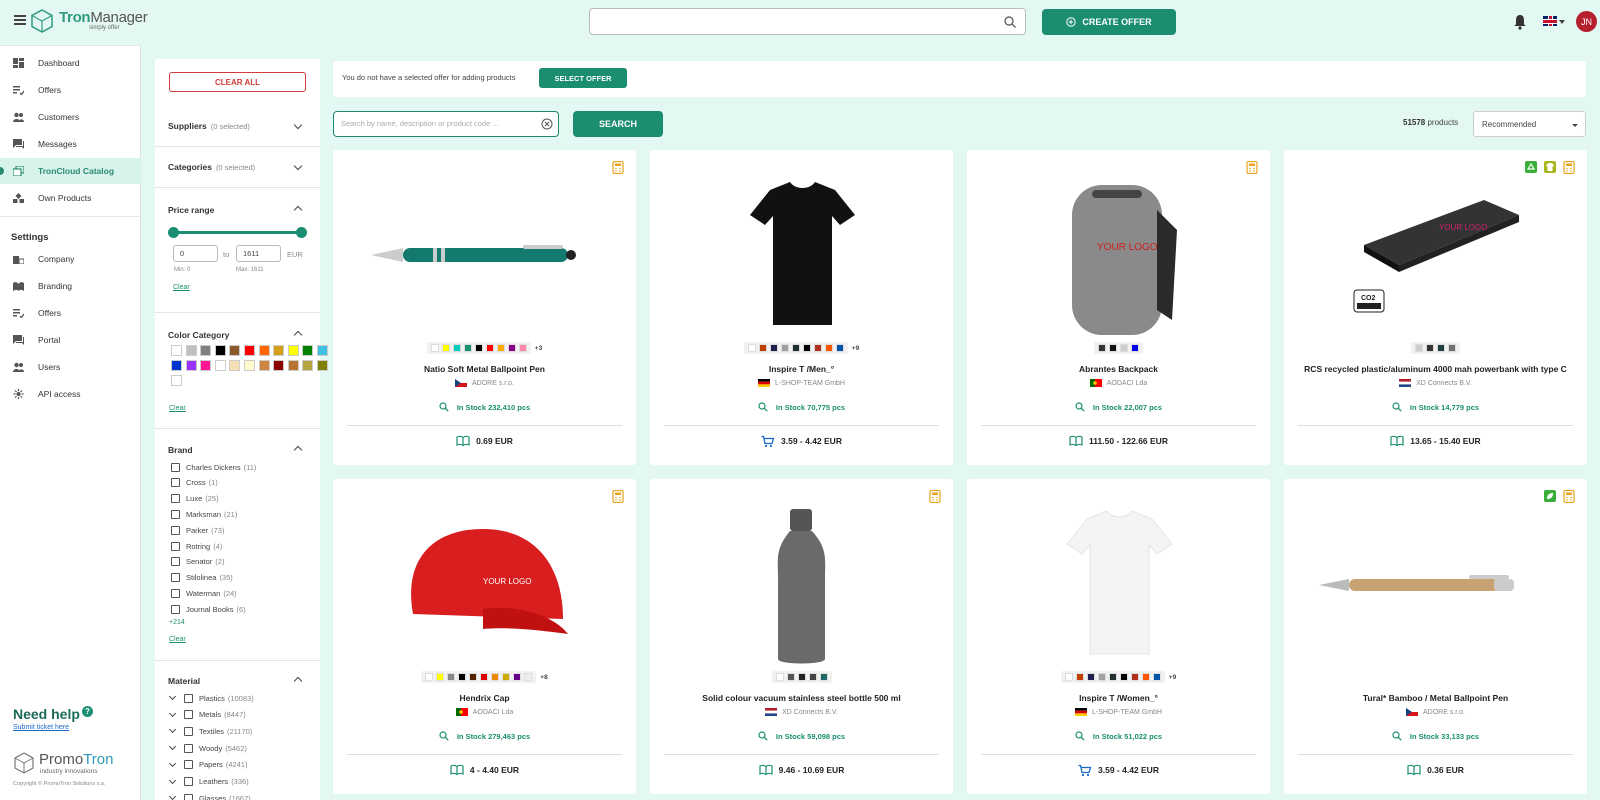 Image resolution: width=1600 pixels, height=800 pixels. I want to click on more-colors: +8, so click(543, 677).